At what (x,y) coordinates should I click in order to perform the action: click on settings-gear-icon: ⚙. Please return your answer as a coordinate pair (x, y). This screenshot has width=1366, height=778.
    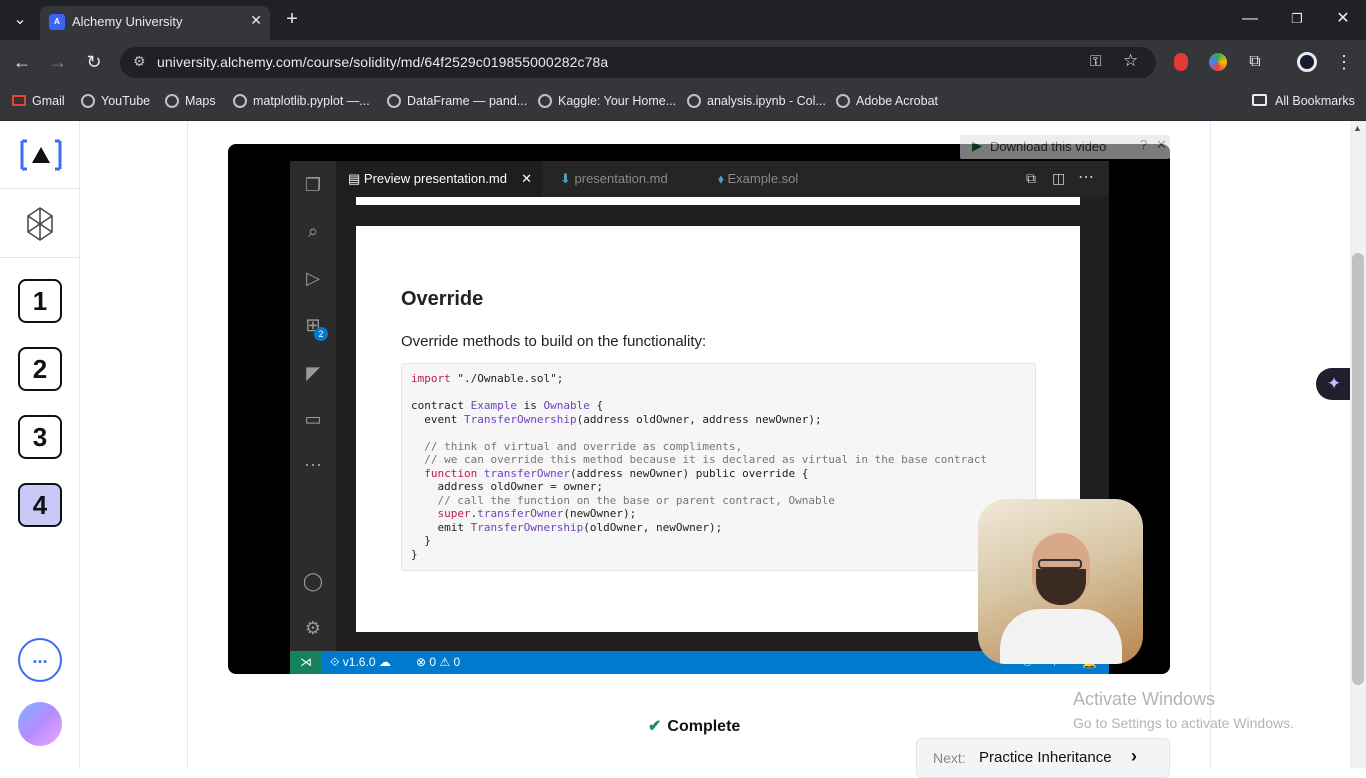
    Looking at the image, I should click on (313, 628).